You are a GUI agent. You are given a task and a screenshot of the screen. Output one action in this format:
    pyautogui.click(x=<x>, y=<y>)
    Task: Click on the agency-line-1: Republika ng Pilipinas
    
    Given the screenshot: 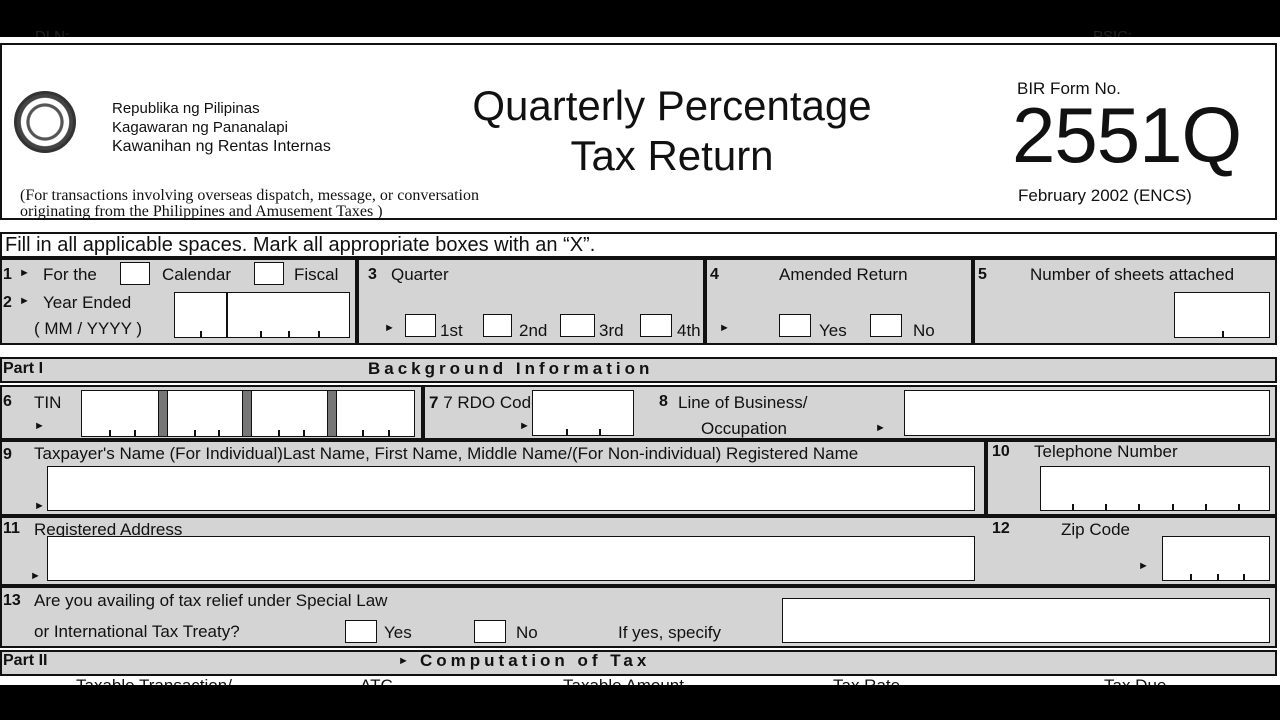 What is the action you would take?
    pyautogui.click(x=186, y=108)
    